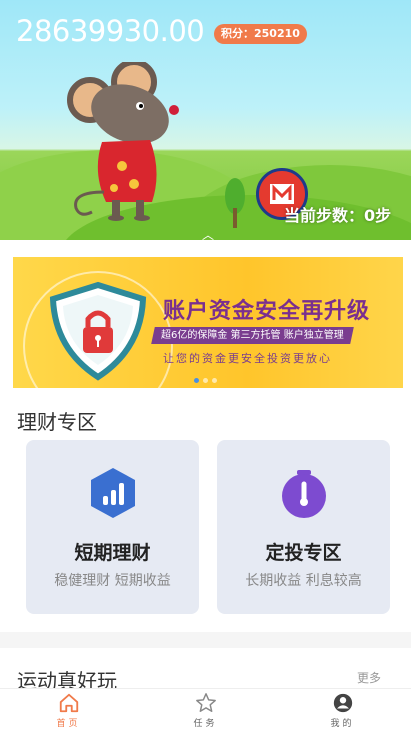 This screenshot has height=730, width=411. Describe the element at coordinates (205, 702) in the screenshot. I see `star-icon` at that location.